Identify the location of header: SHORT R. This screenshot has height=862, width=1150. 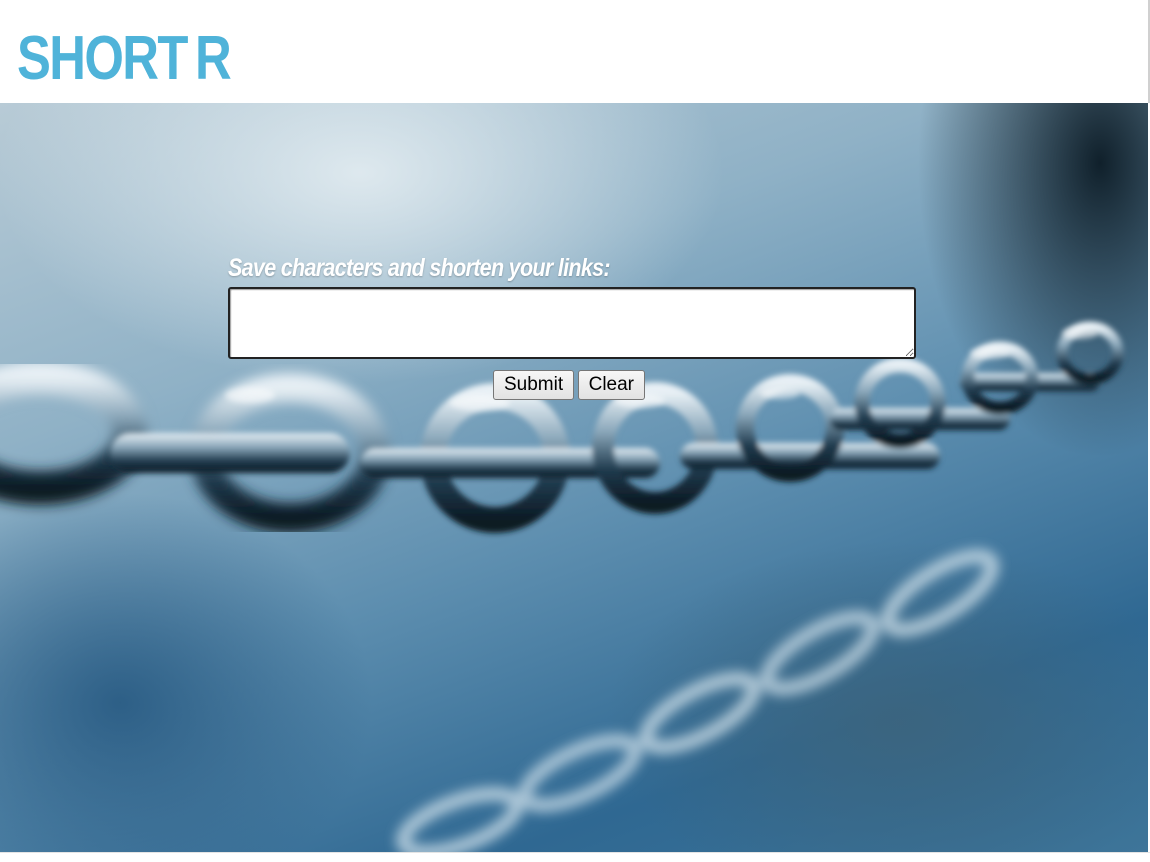
(575, 51).